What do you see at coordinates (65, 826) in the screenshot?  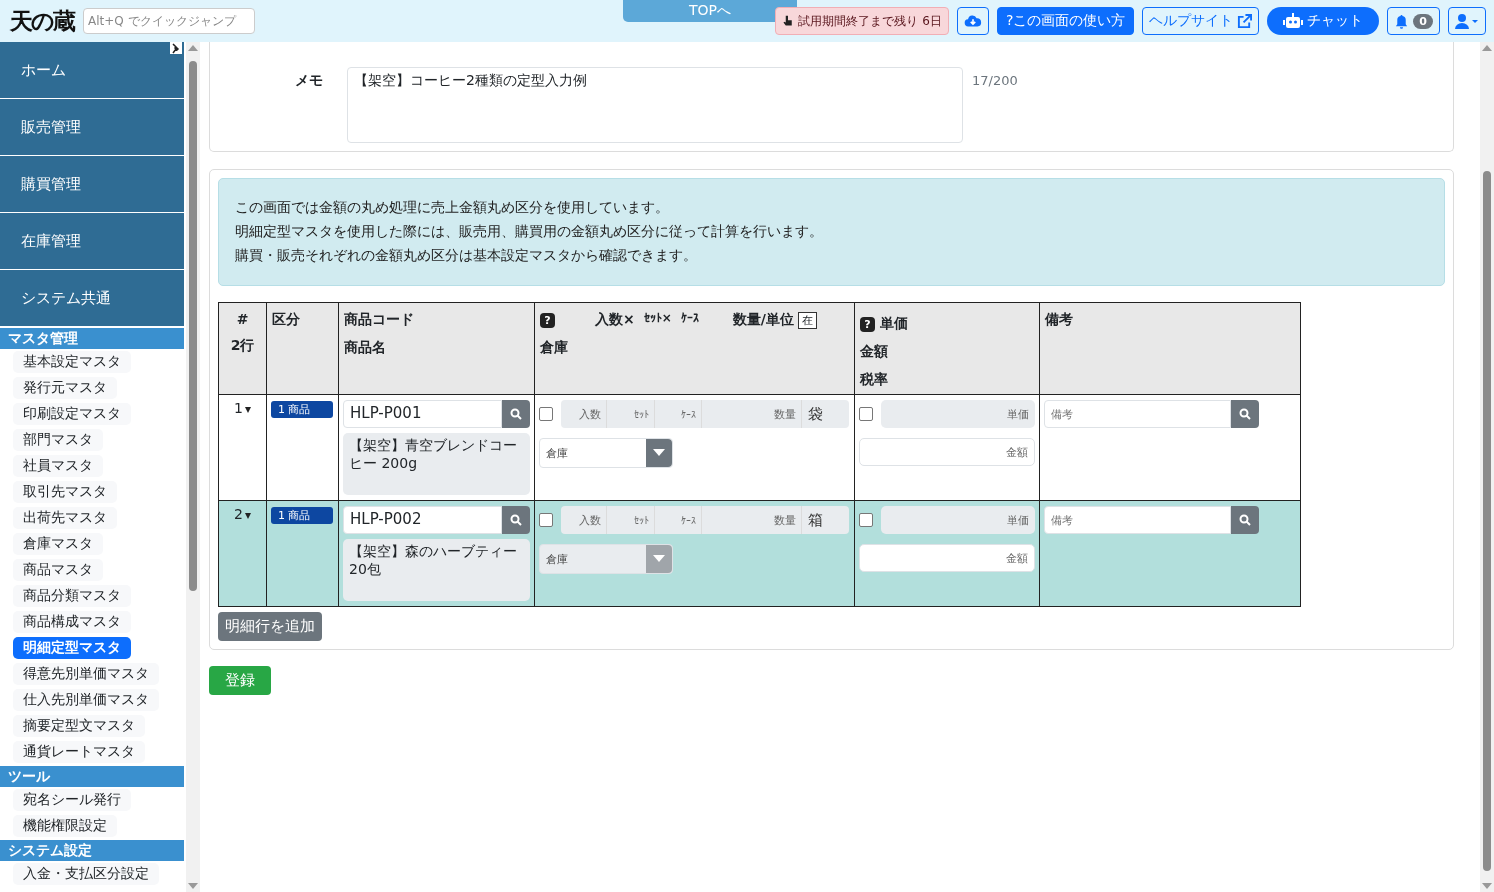 I see `menu-item: 機能権限設定` at bounding box center [65, 826].